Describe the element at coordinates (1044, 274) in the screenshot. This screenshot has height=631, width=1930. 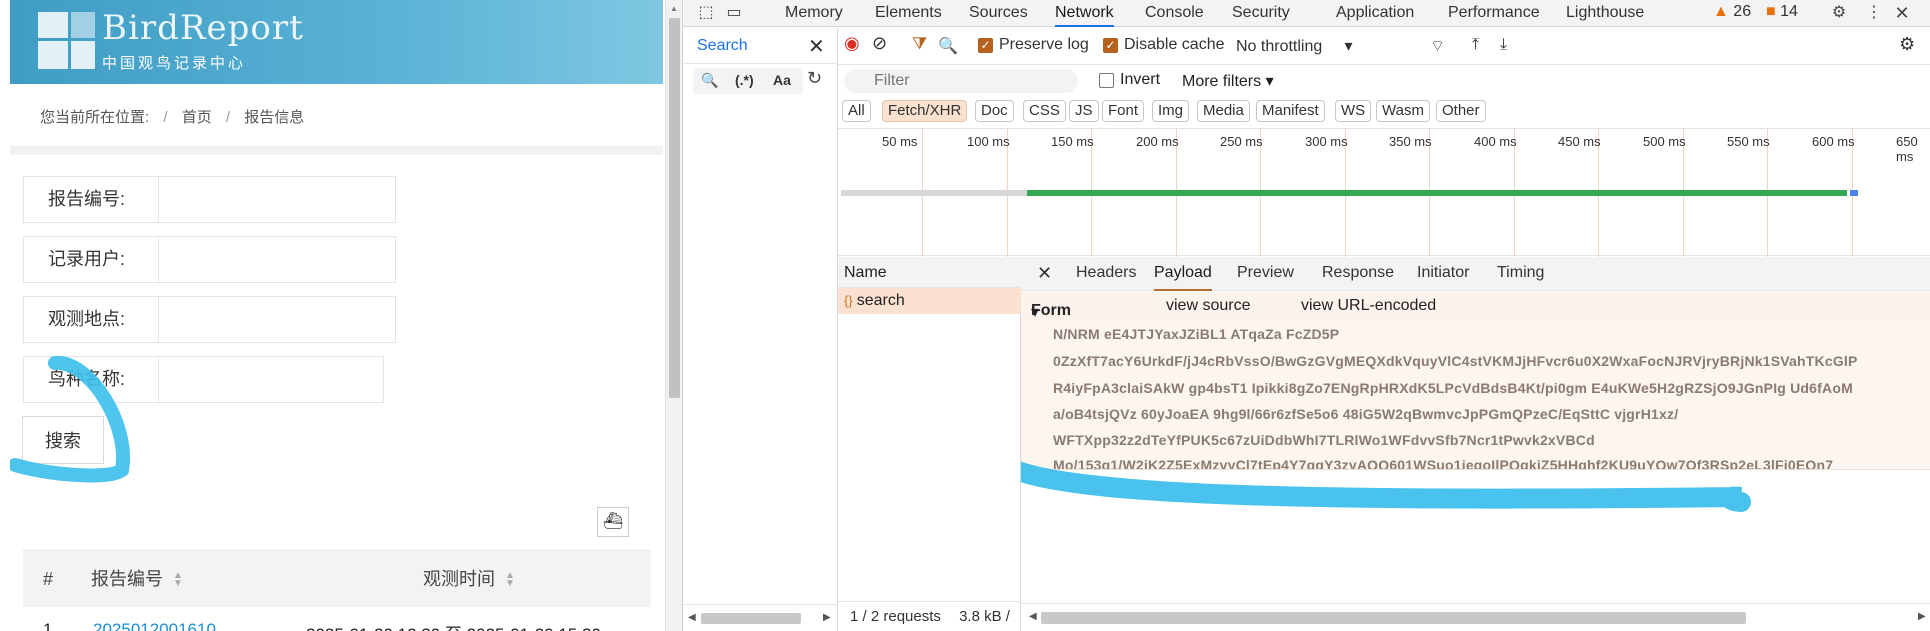
I see `close-details-icon: ✕` at that location.